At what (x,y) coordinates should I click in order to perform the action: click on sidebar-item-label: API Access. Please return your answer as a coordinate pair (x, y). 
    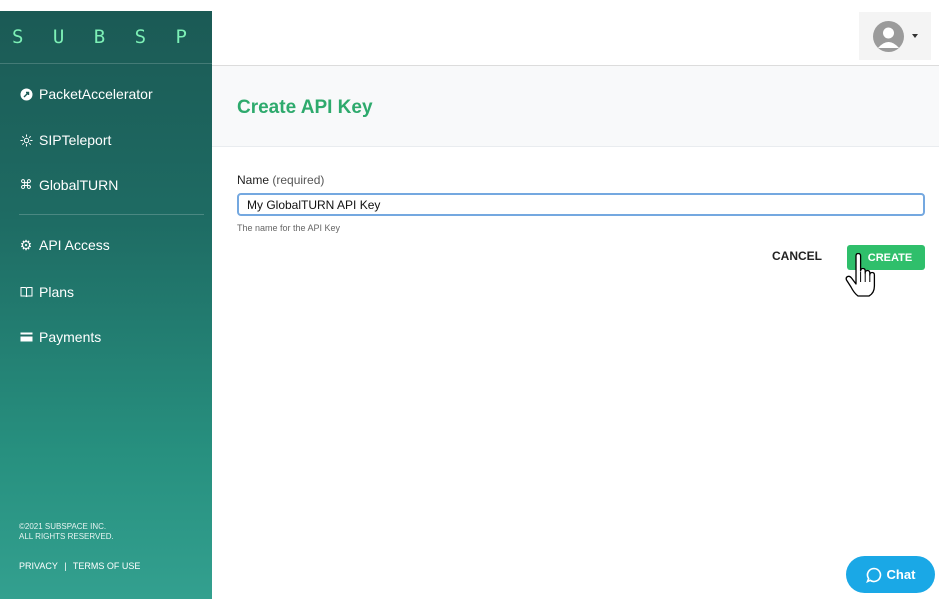
    Looking at the image, I should click on (74, 245).